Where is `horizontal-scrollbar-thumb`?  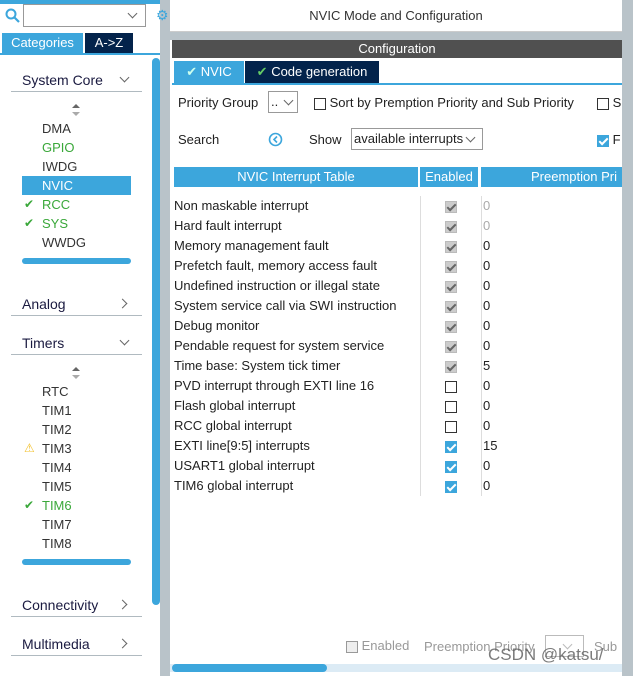 horizontal-scrollbar-thumb is located at coordinates (249, 668).